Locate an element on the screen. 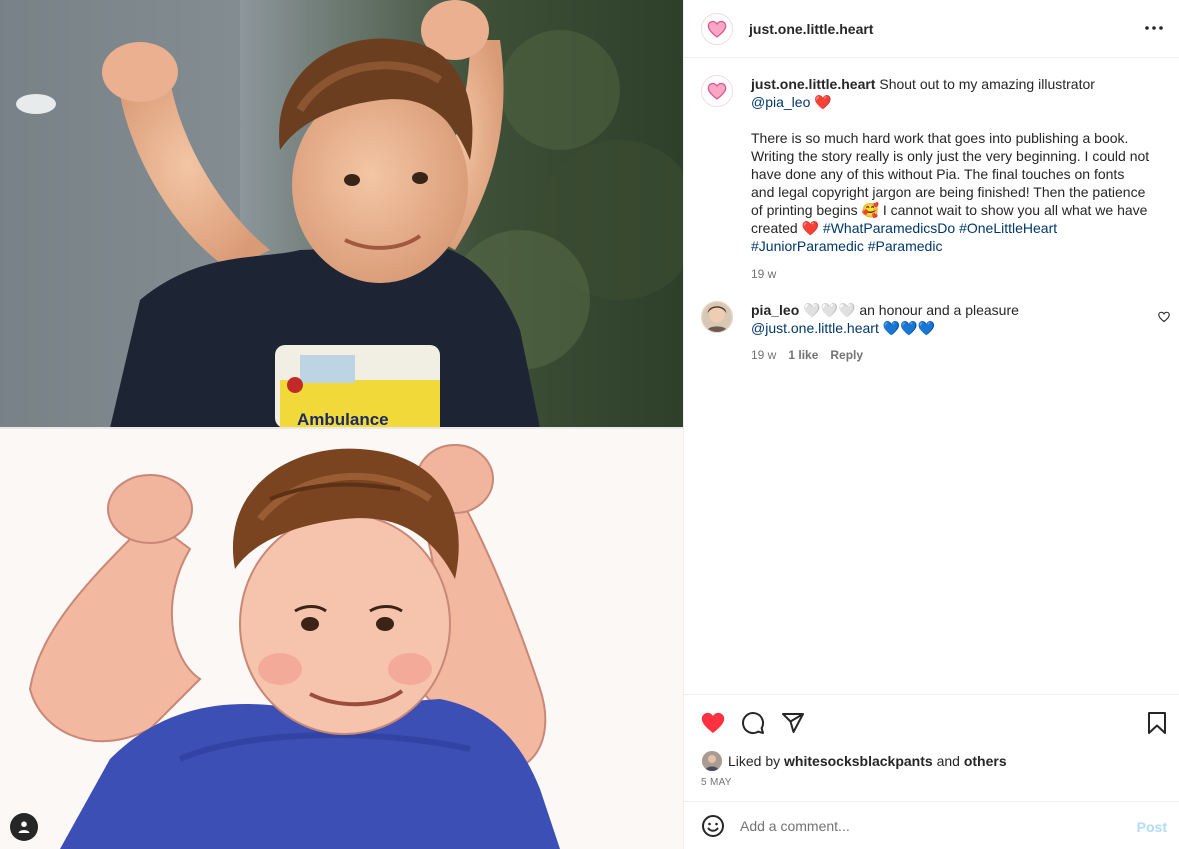 The image size is (1179, 849). red-heart-emoji-2: ❤️ is located at coordinates (810, 228).